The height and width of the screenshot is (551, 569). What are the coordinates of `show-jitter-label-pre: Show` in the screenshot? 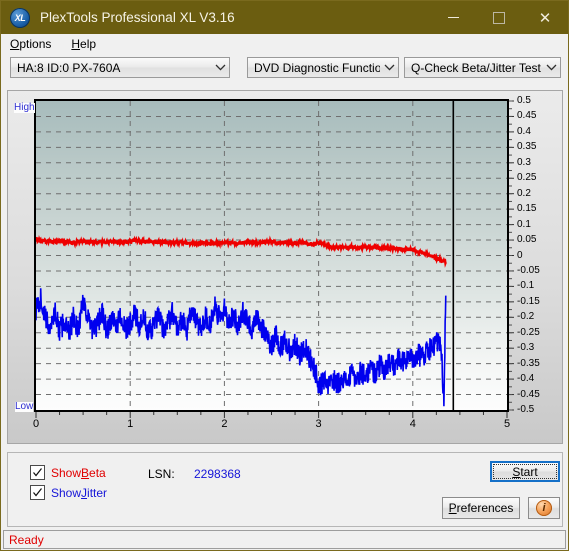 It's located at (66, 492).